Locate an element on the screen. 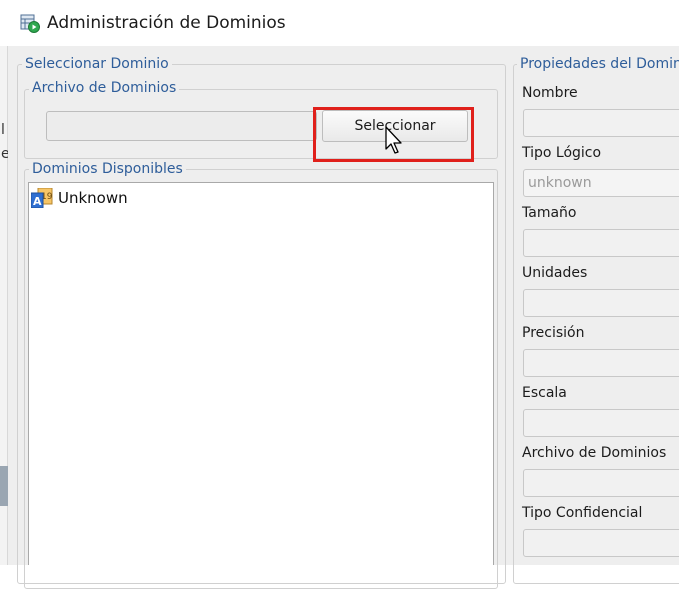  window-title: Administración de Dominios is located at coordinates (166, 23).